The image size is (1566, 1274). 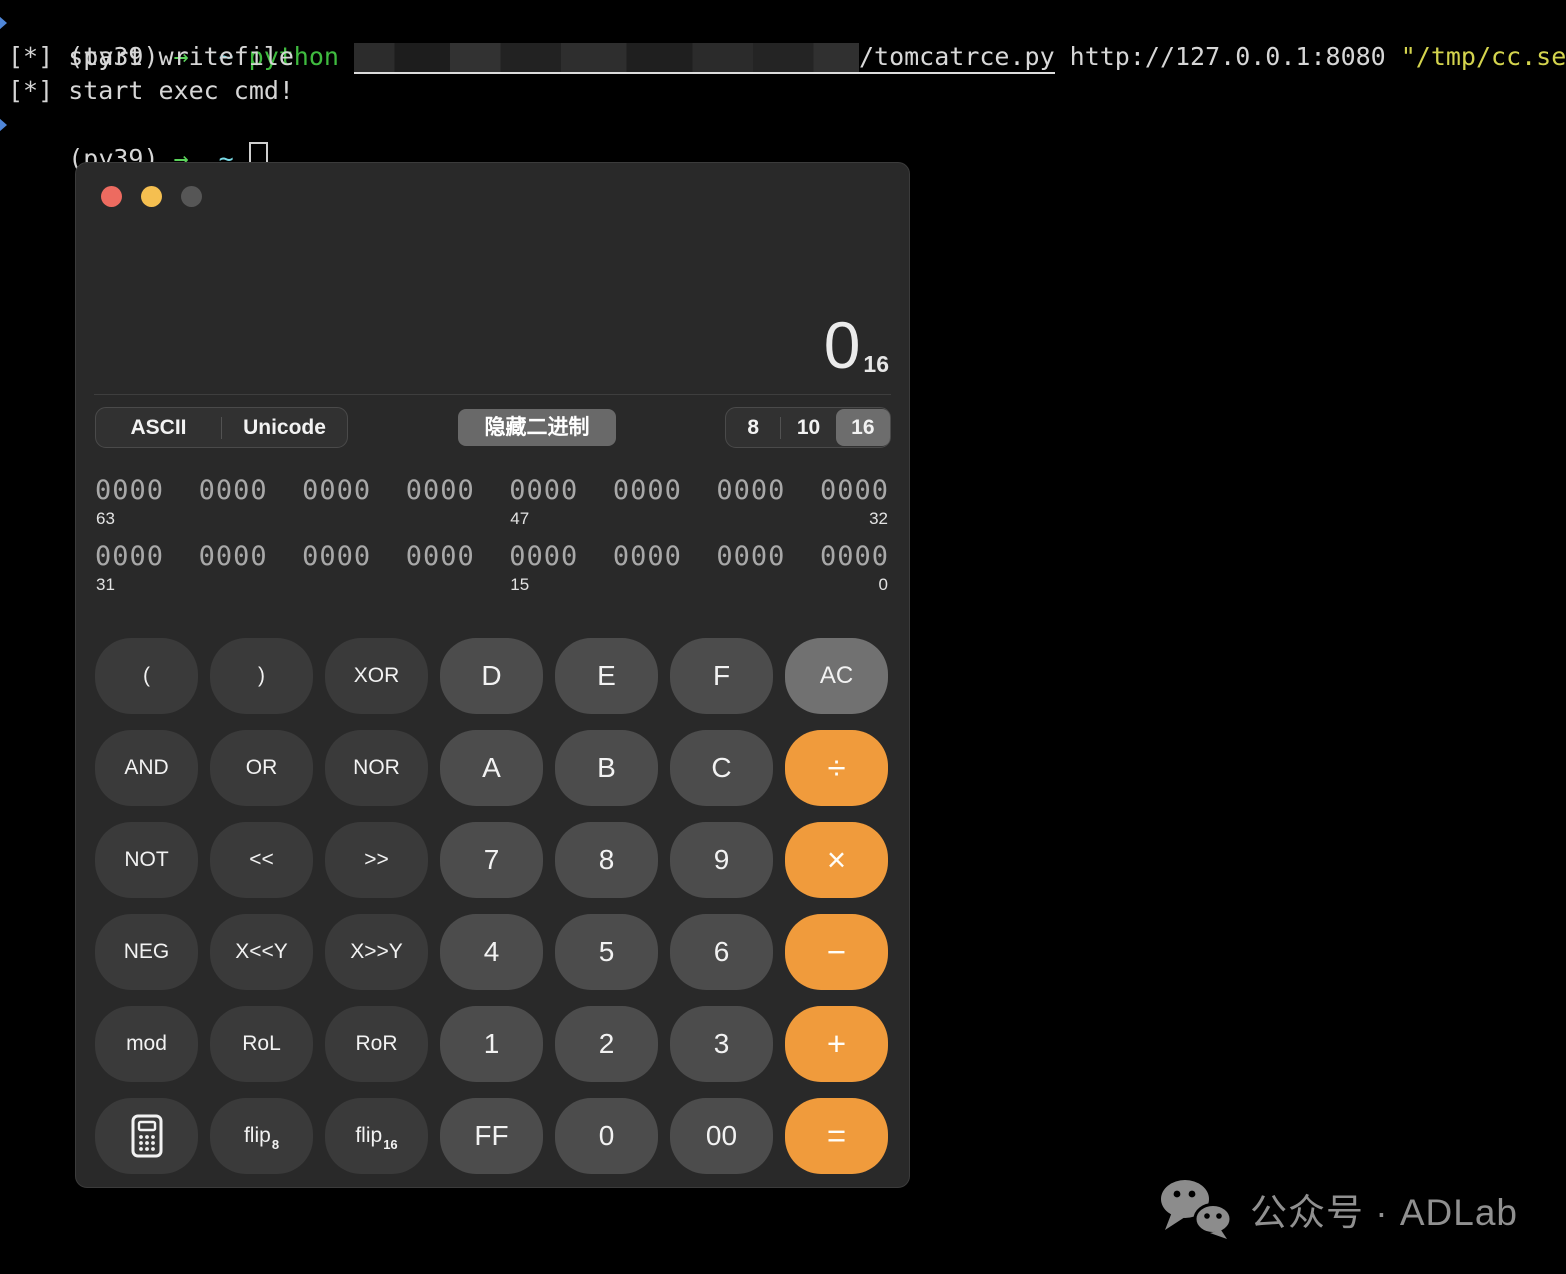 I want to click on key-d: D, so click(x=491, y=676).